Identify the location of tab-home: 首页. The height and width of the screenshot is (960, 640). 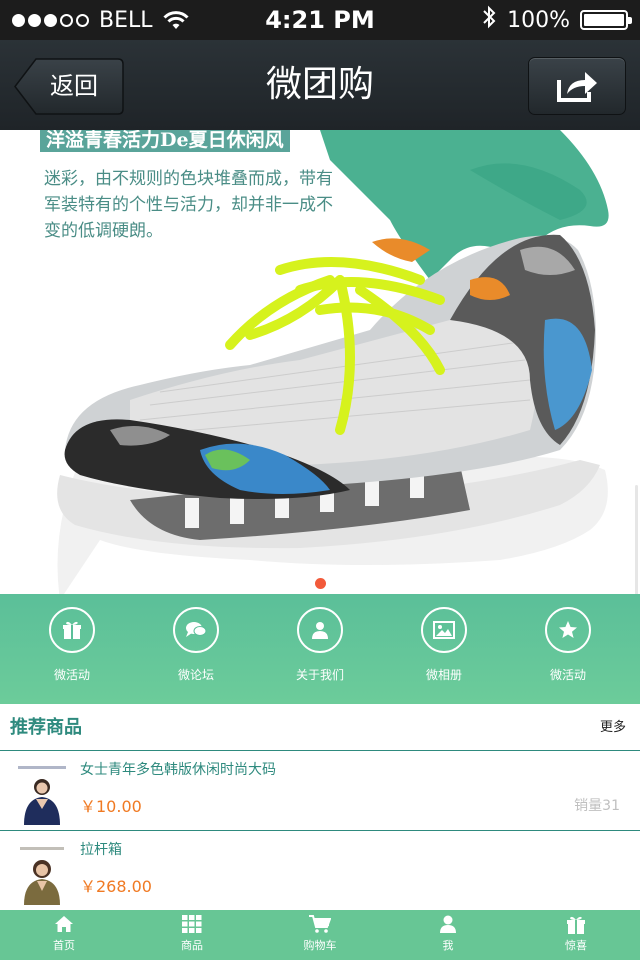
(64, 935).